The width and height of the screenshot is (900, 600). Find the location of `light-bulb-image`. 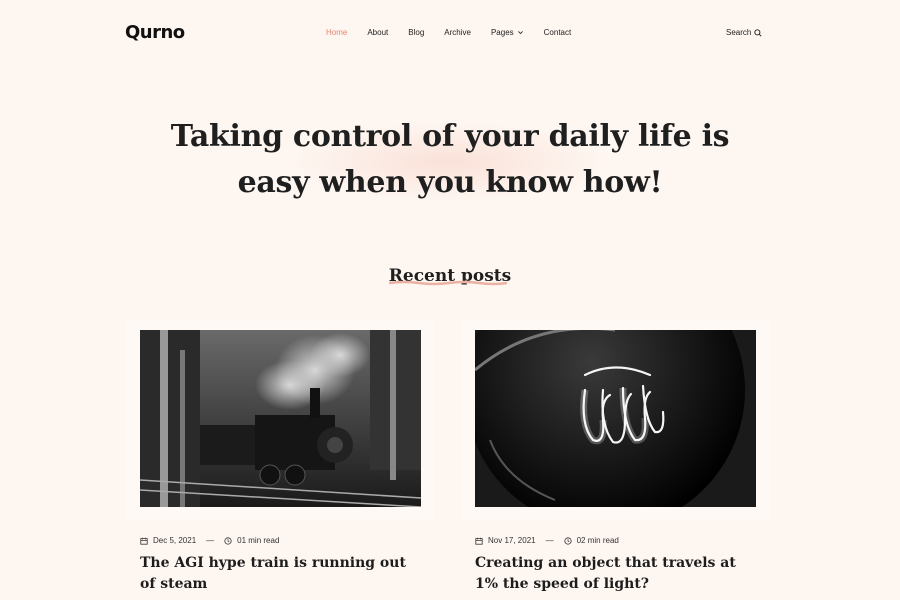

light-bulb-image is located at coordinates (615, 418).